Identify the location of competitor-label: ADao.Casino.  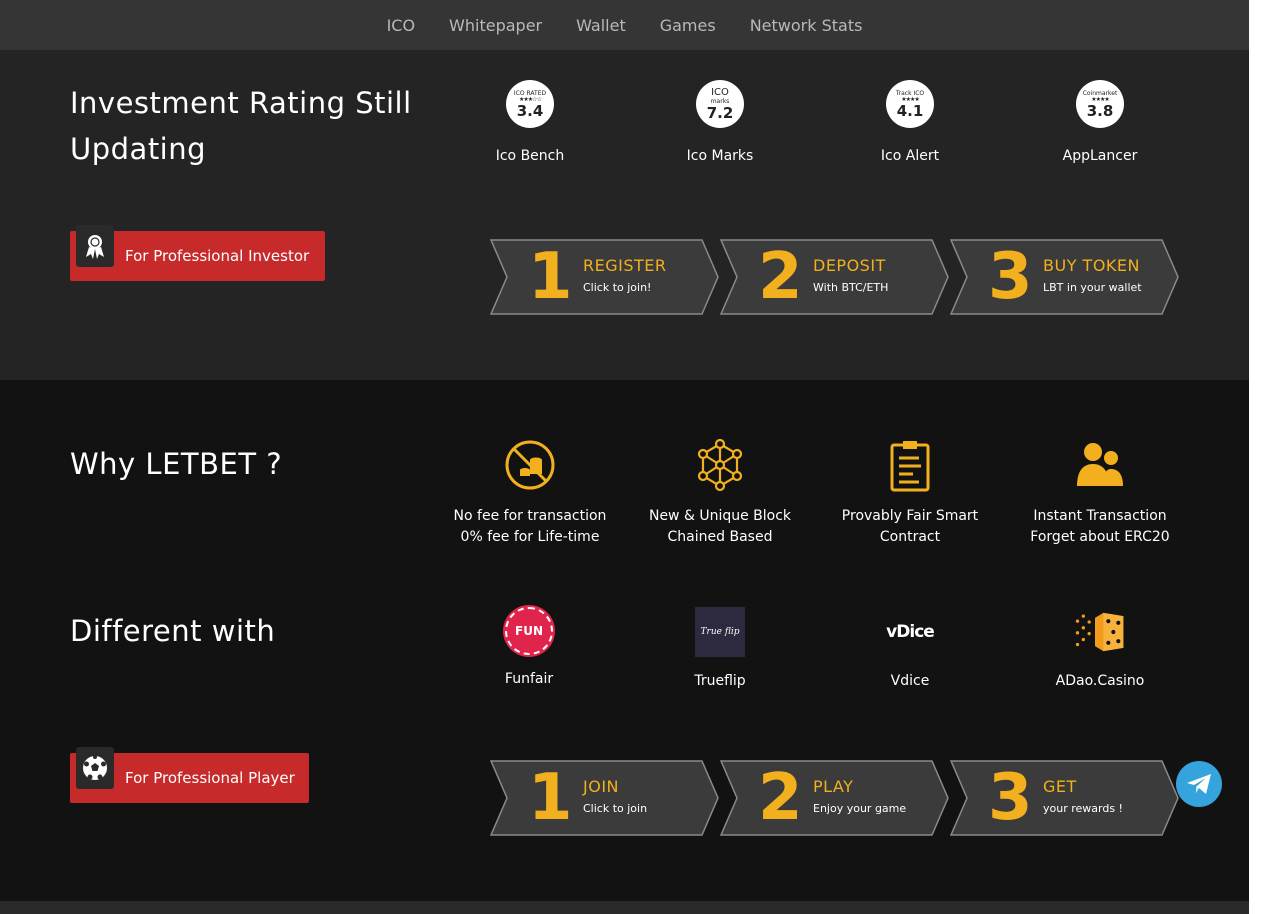
(1100, 681).